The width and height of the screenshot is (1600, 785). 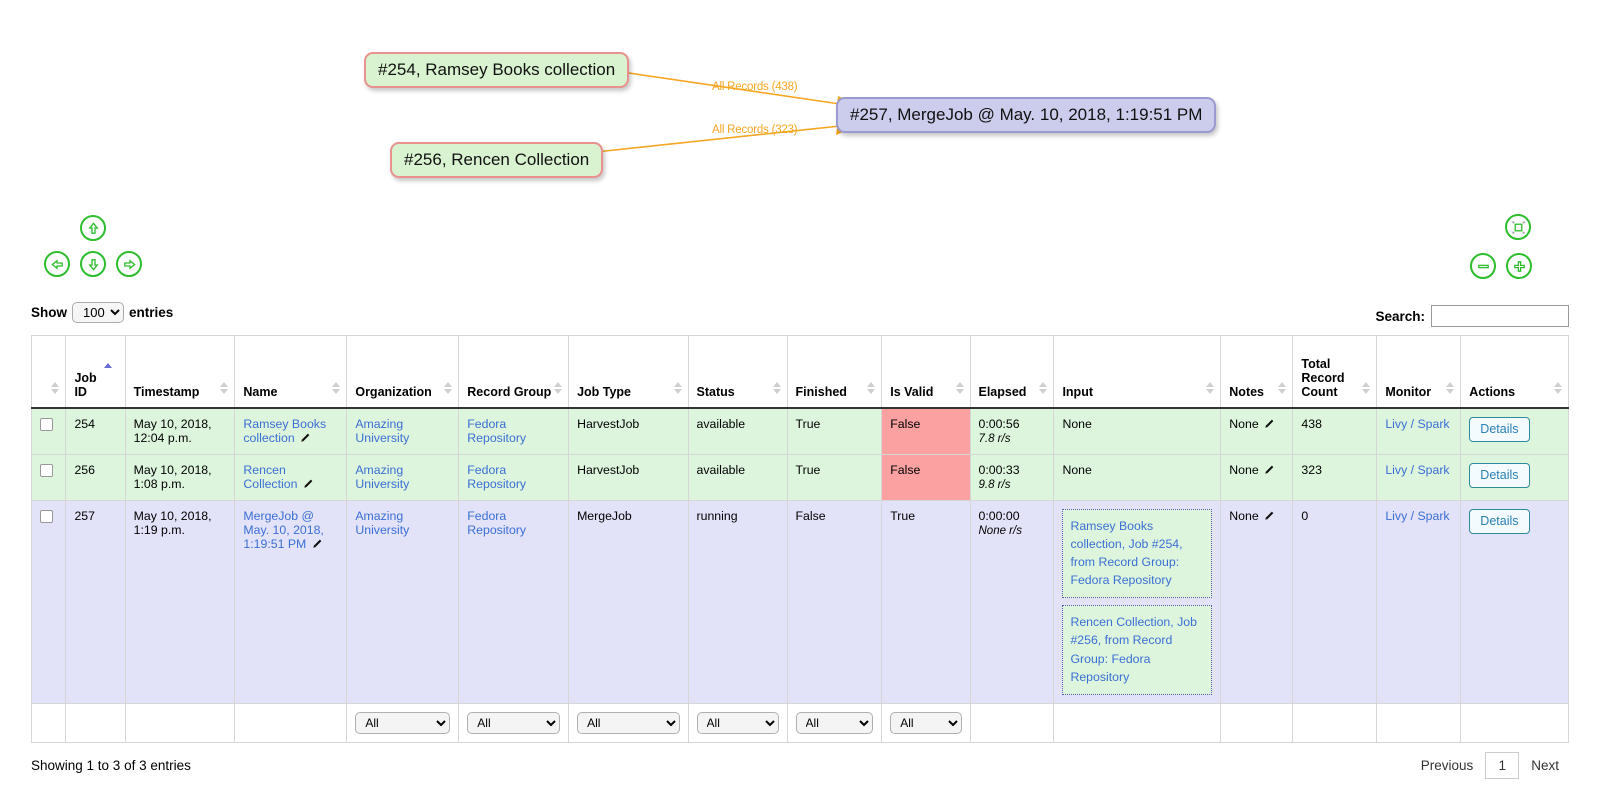 What do you see at coordinates (291, 372) in the screenshot?
I see `column-header-name: Name` at bounding box center [291, 372].